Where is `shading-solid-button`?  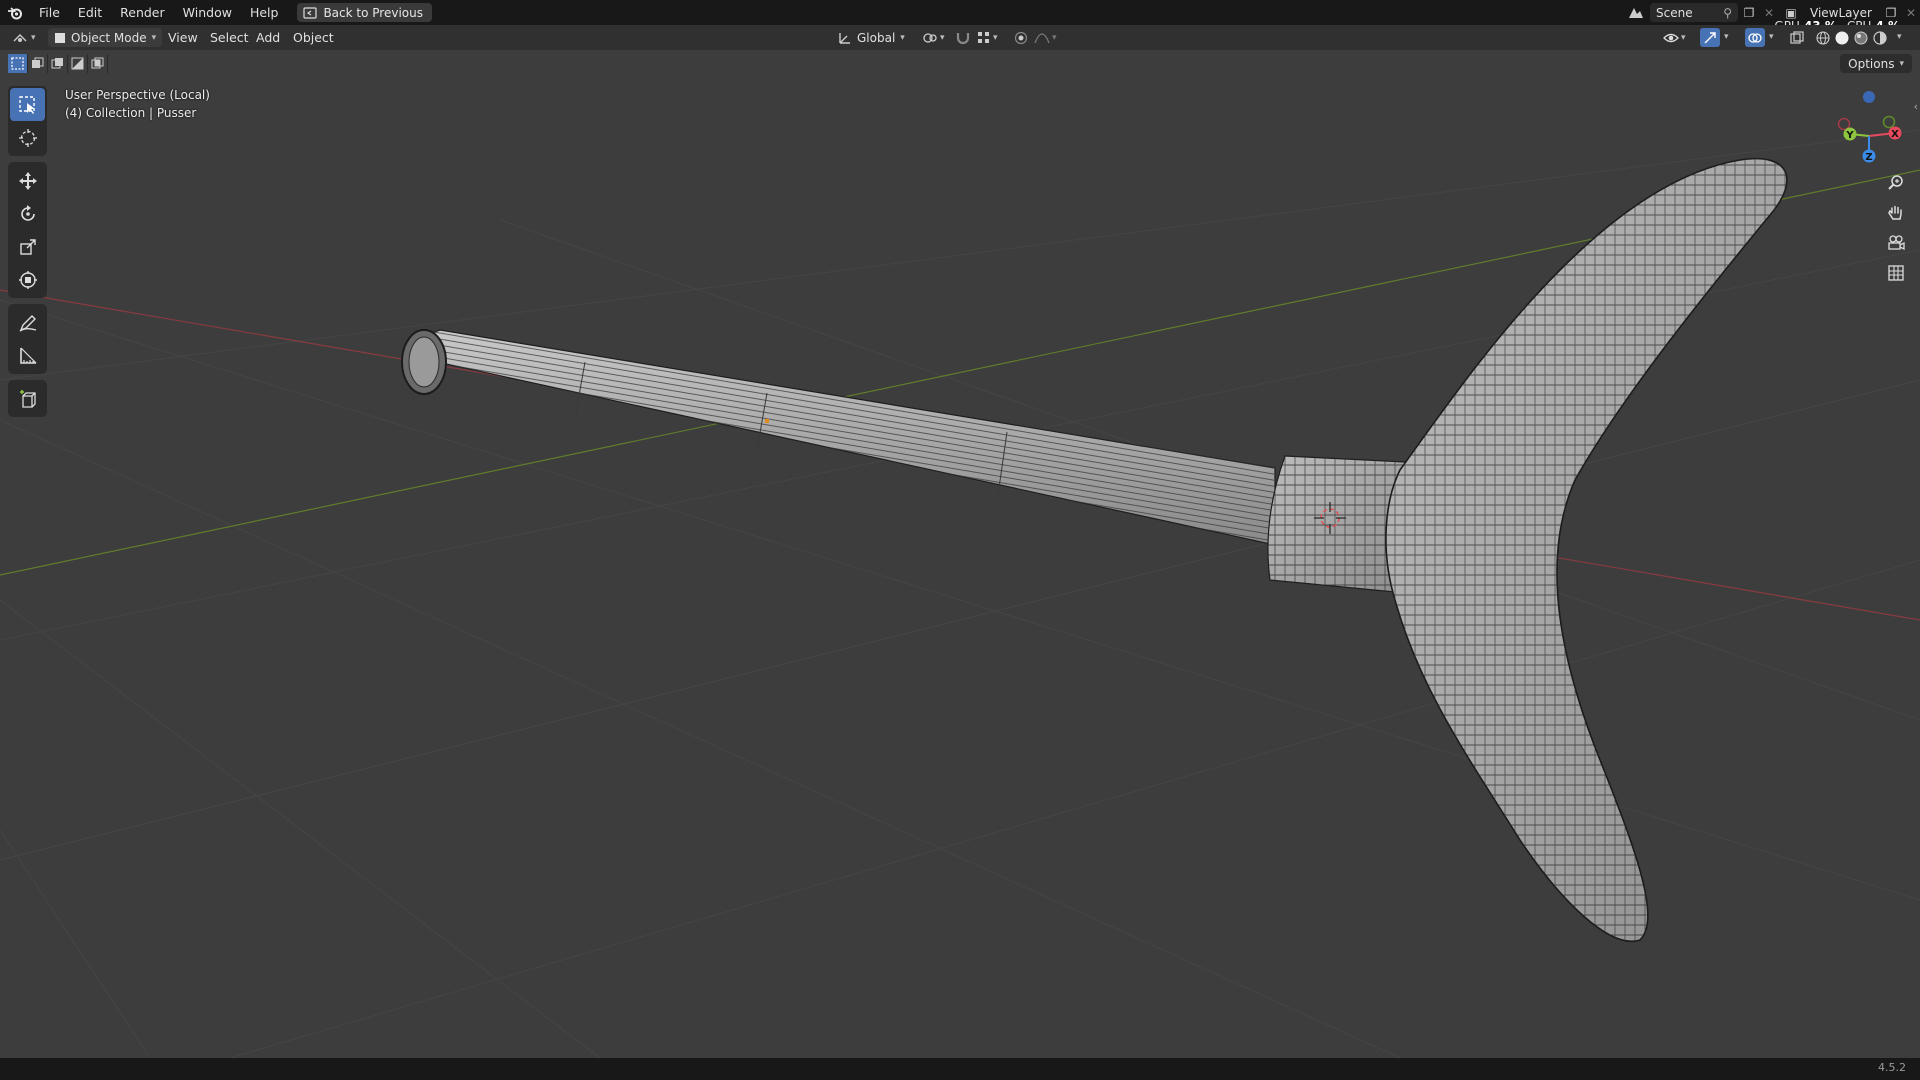
shading-solid-button is located at coordinates (1842, 37).